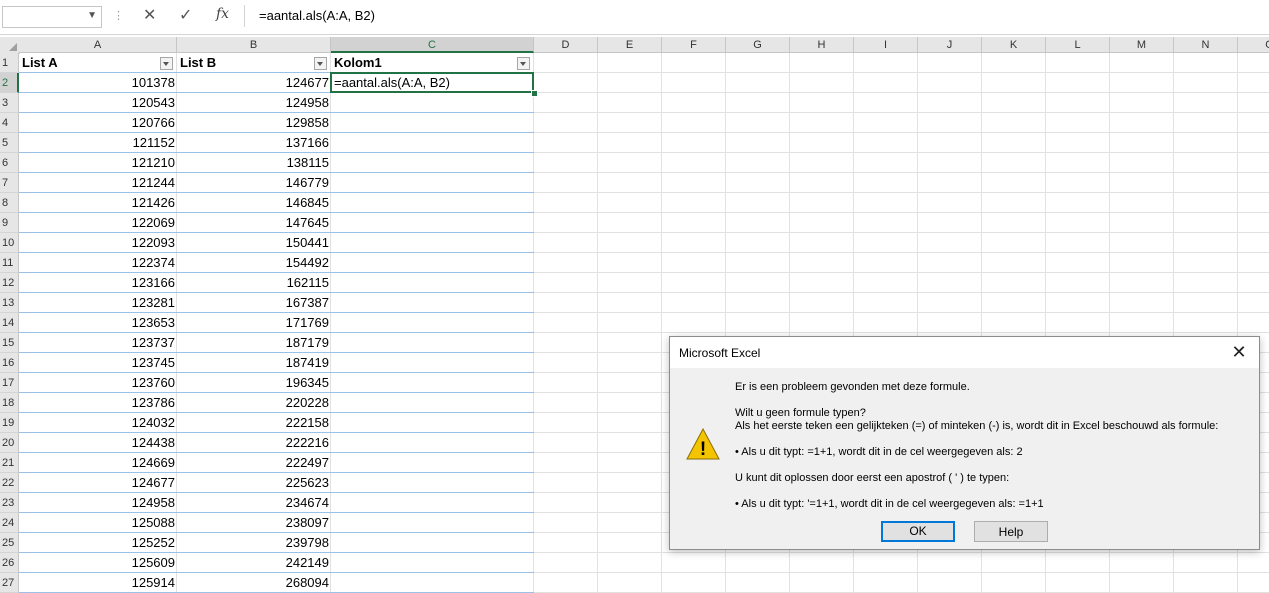  What do you see at coordinates (98, 323) in the screenshot?
I see `table-cell: 123653` at bounding box center [98, 323].